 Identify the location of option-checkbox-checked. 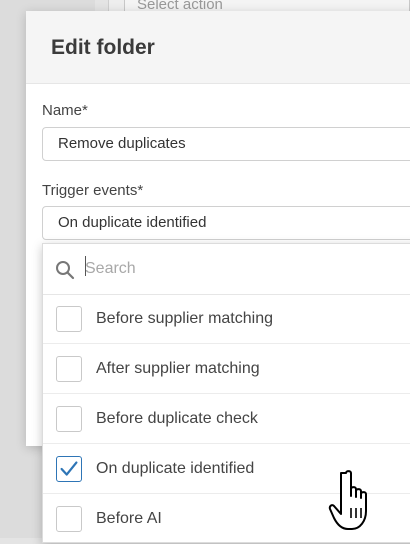
(69, 469).